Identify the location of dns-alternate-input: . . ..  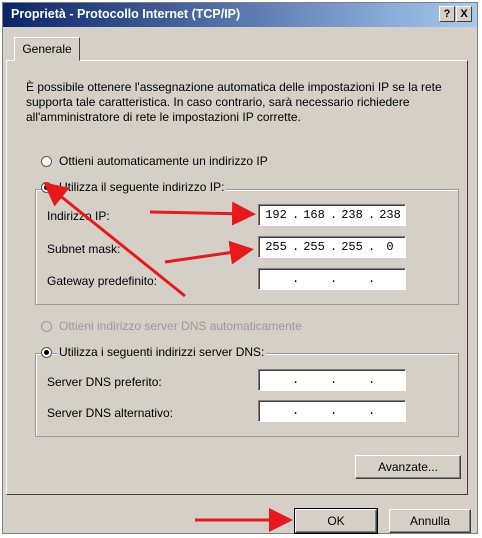
(332, 411).